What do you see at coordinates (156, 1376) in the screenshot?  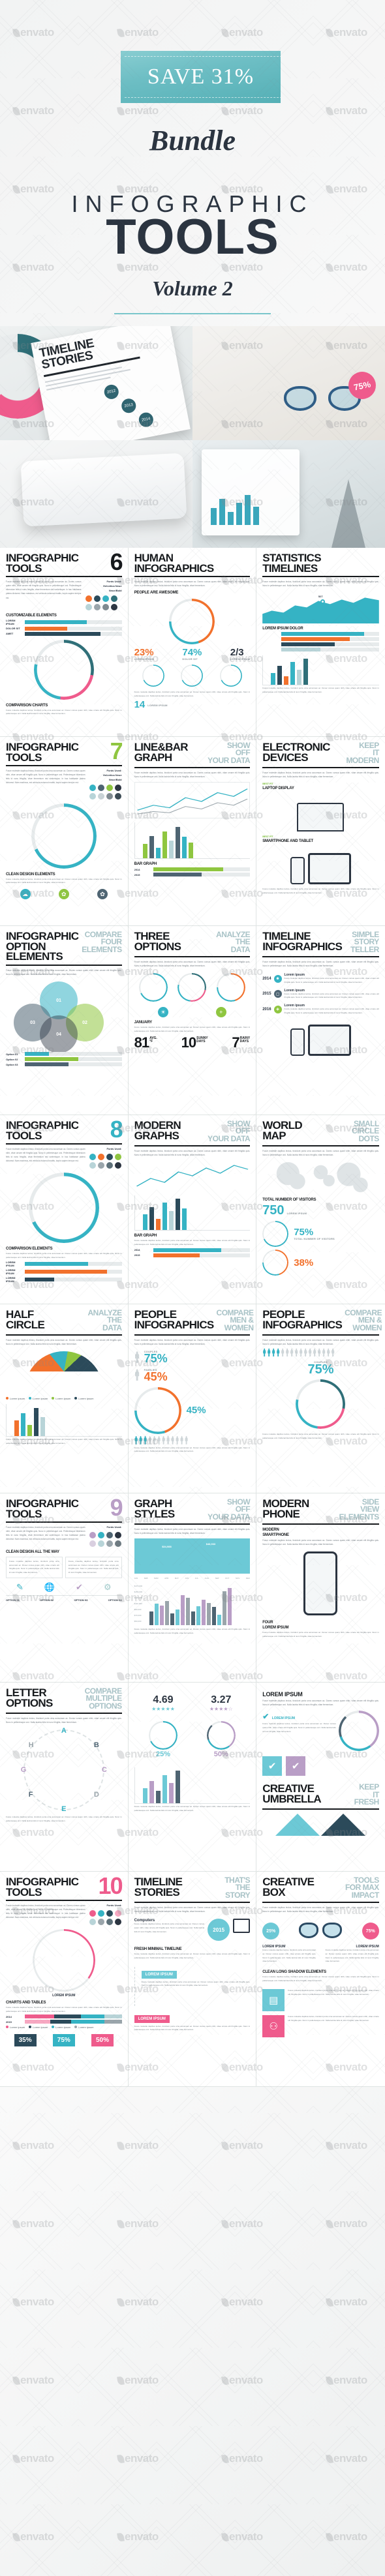 I see `stat-value: 45%` at bounding box center [156, 1376].